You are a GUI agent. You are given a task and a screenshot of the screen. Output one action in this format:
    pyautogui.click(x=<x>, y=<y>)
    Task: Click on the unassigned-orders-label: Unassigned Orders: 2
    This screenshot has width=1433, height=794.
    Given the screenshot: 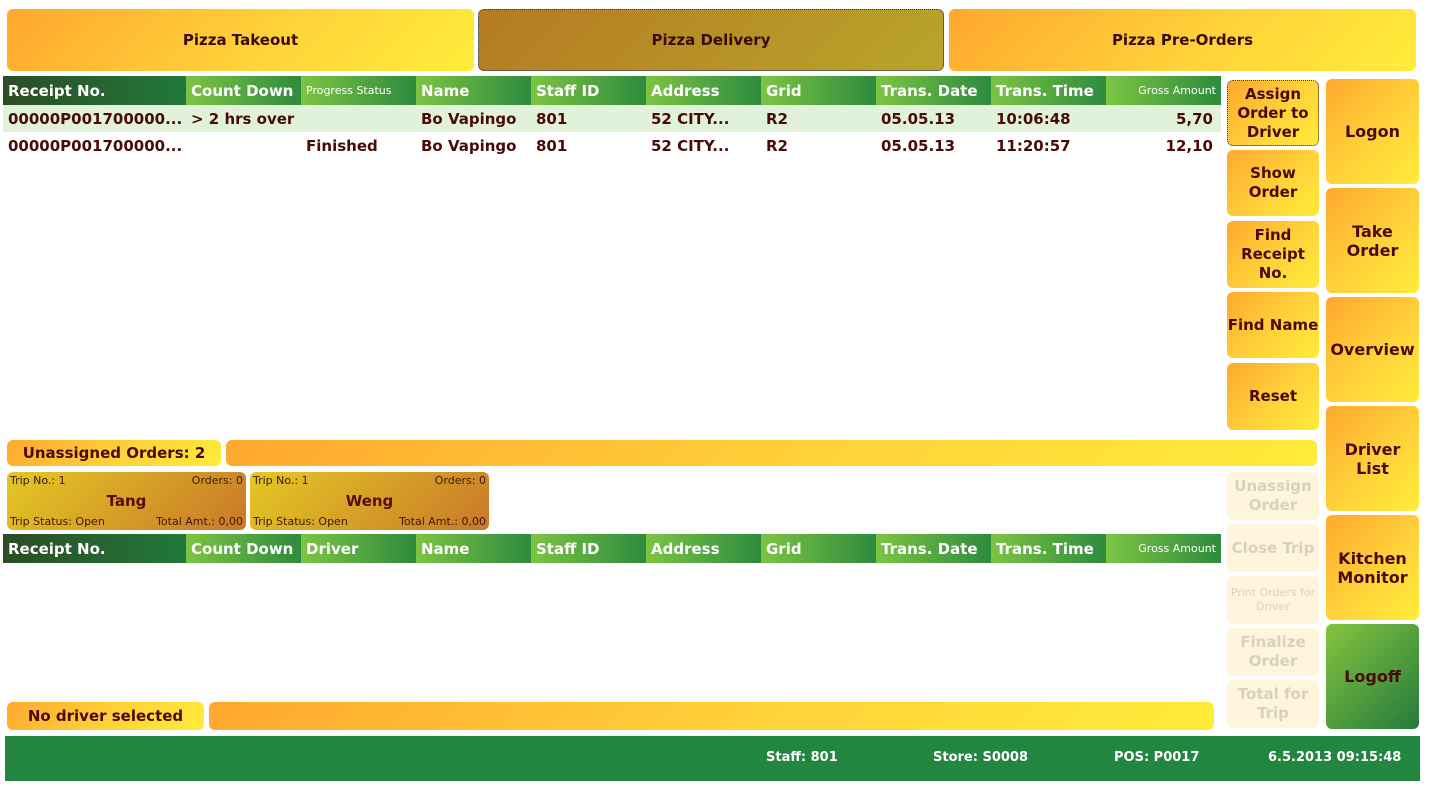 What is the action you would take?
    pyautogui.click(x=114, y=453)
    